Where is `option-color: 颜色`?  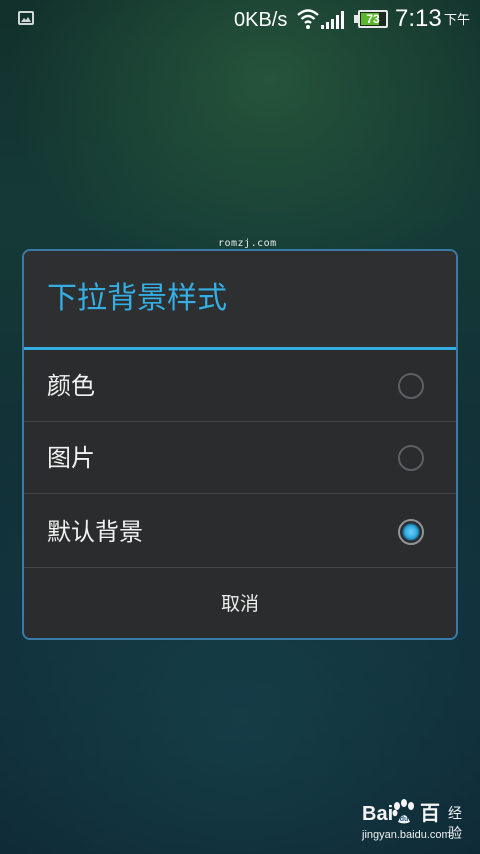
option-color: 颜色 is located at coordinates (240, 386).